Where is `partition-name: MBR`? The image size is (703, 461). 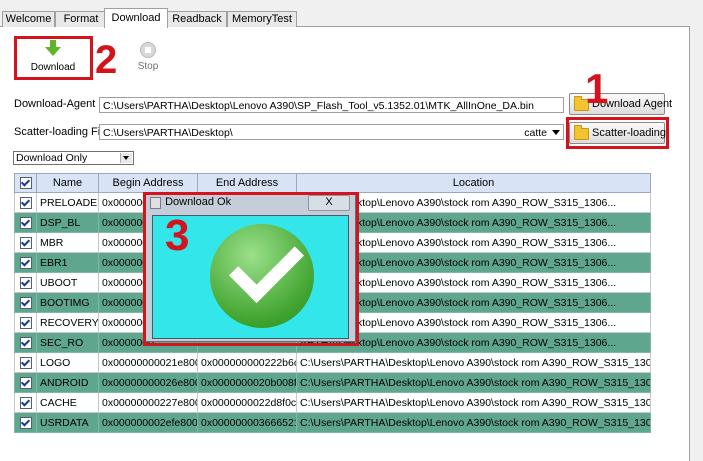 partition-name: MBR is located at coordinates (67, 242).